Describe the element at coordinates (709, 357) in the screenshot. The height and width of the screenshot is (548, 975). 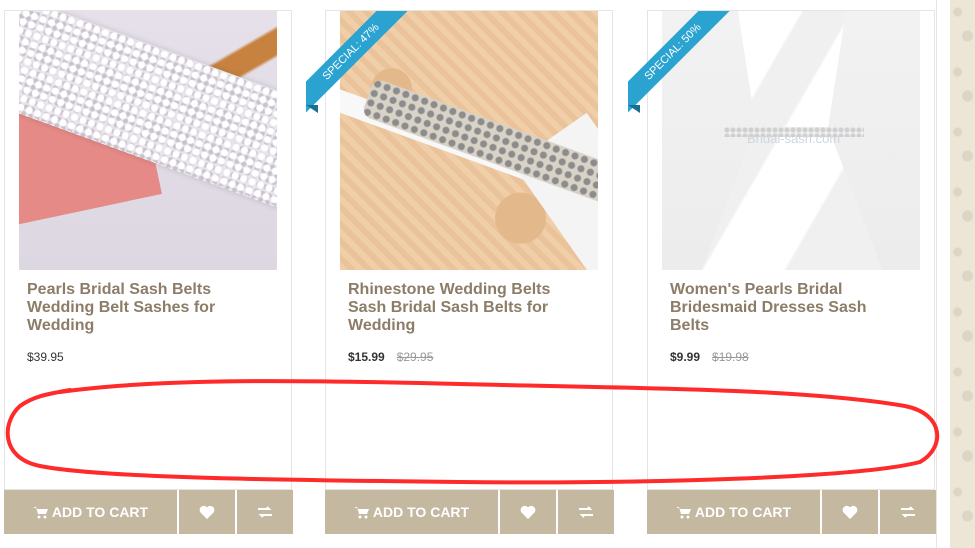
I see `price-block: $9.99 $19.98` at that location.